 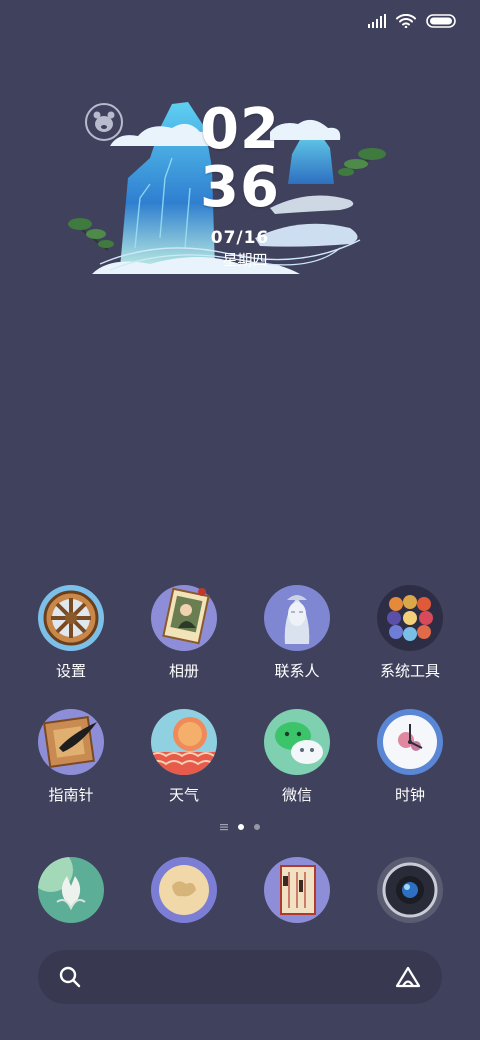 I want to click on search-bar, so click(x=240, y=977).